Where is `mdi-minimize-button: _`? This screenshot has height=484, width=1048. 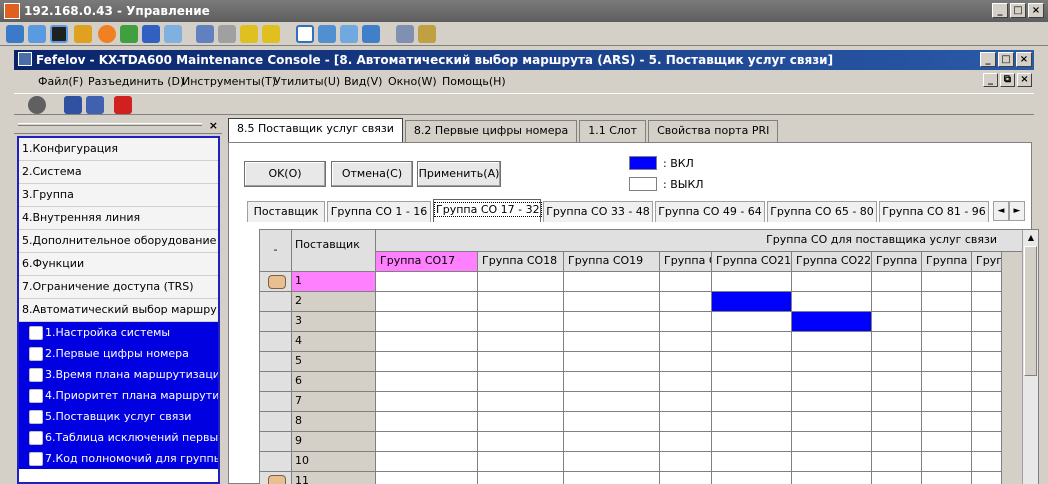 mdi-minimize-button: _ is located at coordinates (990, 80).